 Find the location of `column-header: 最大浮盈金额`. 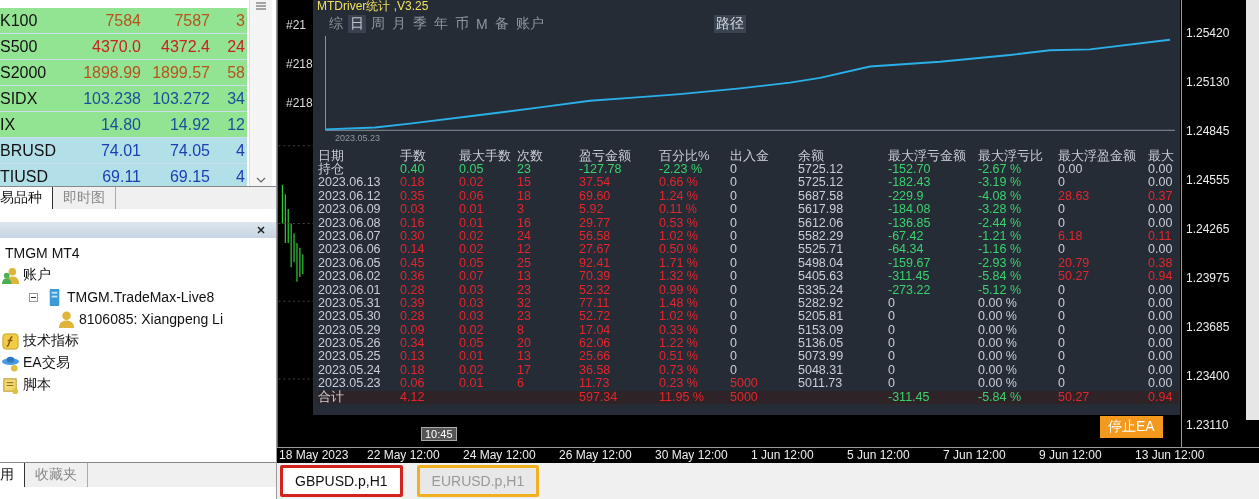

column-header: 最大浮盈金额 is located at coordinates (1097, 155).